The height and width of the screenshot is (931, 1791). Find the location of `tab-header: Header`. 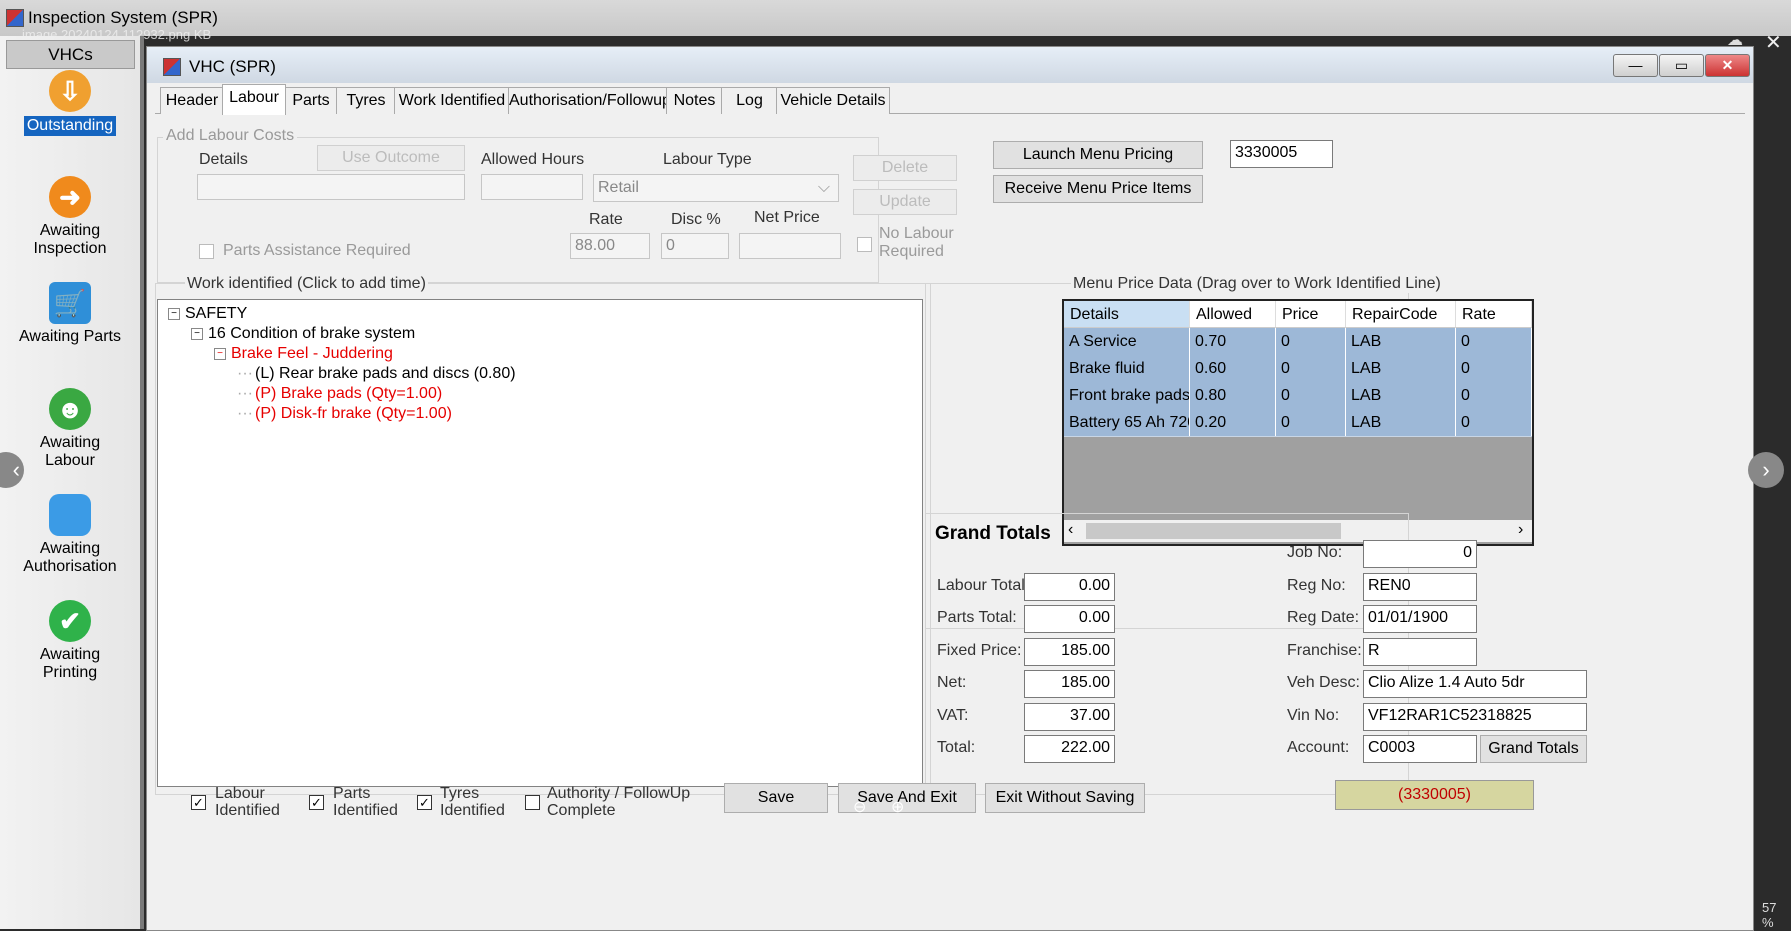

tab-header: Header is located at coordinates (192, 100).